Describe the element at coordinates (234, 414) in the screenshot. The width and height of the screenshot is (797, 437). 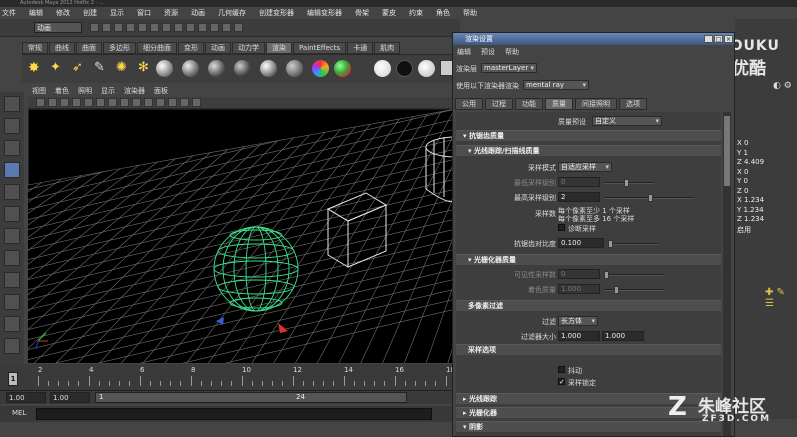
I see `mel-command-input` at that location.